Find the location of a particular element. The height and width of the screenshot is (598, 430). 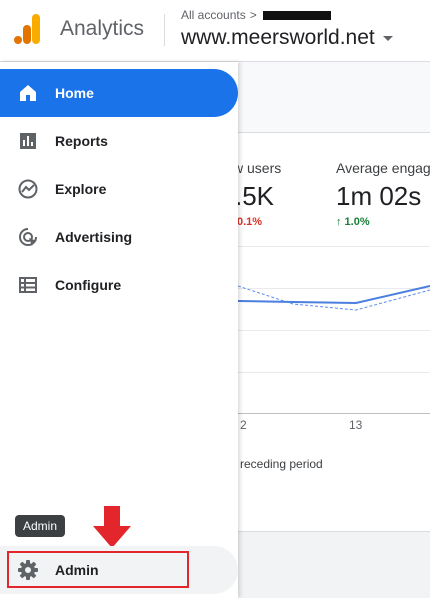

chart-gridline is located at coordinates (334, 372).